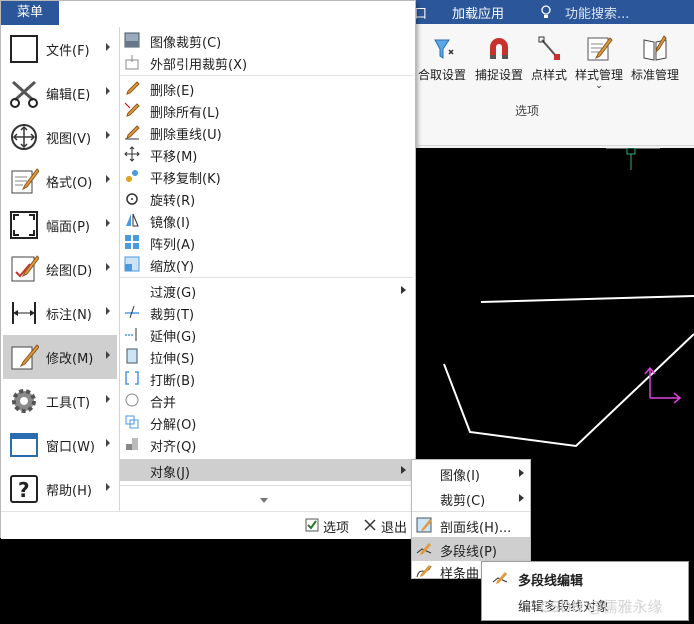 The height and width of the screenshot is (624, 694). What do you see at coordinates (60, 401) in the screenshot?
I see `menu-tools: 工具(T)` at bounding box center [60, 401].